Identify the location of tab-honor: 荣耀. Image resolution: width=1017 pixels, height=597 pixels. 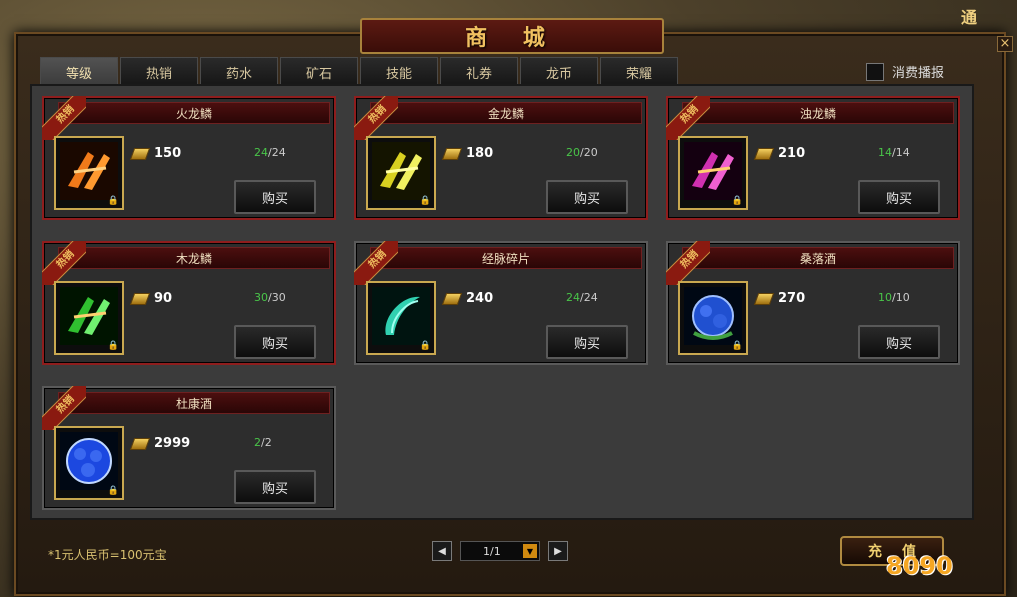
(639, 71).